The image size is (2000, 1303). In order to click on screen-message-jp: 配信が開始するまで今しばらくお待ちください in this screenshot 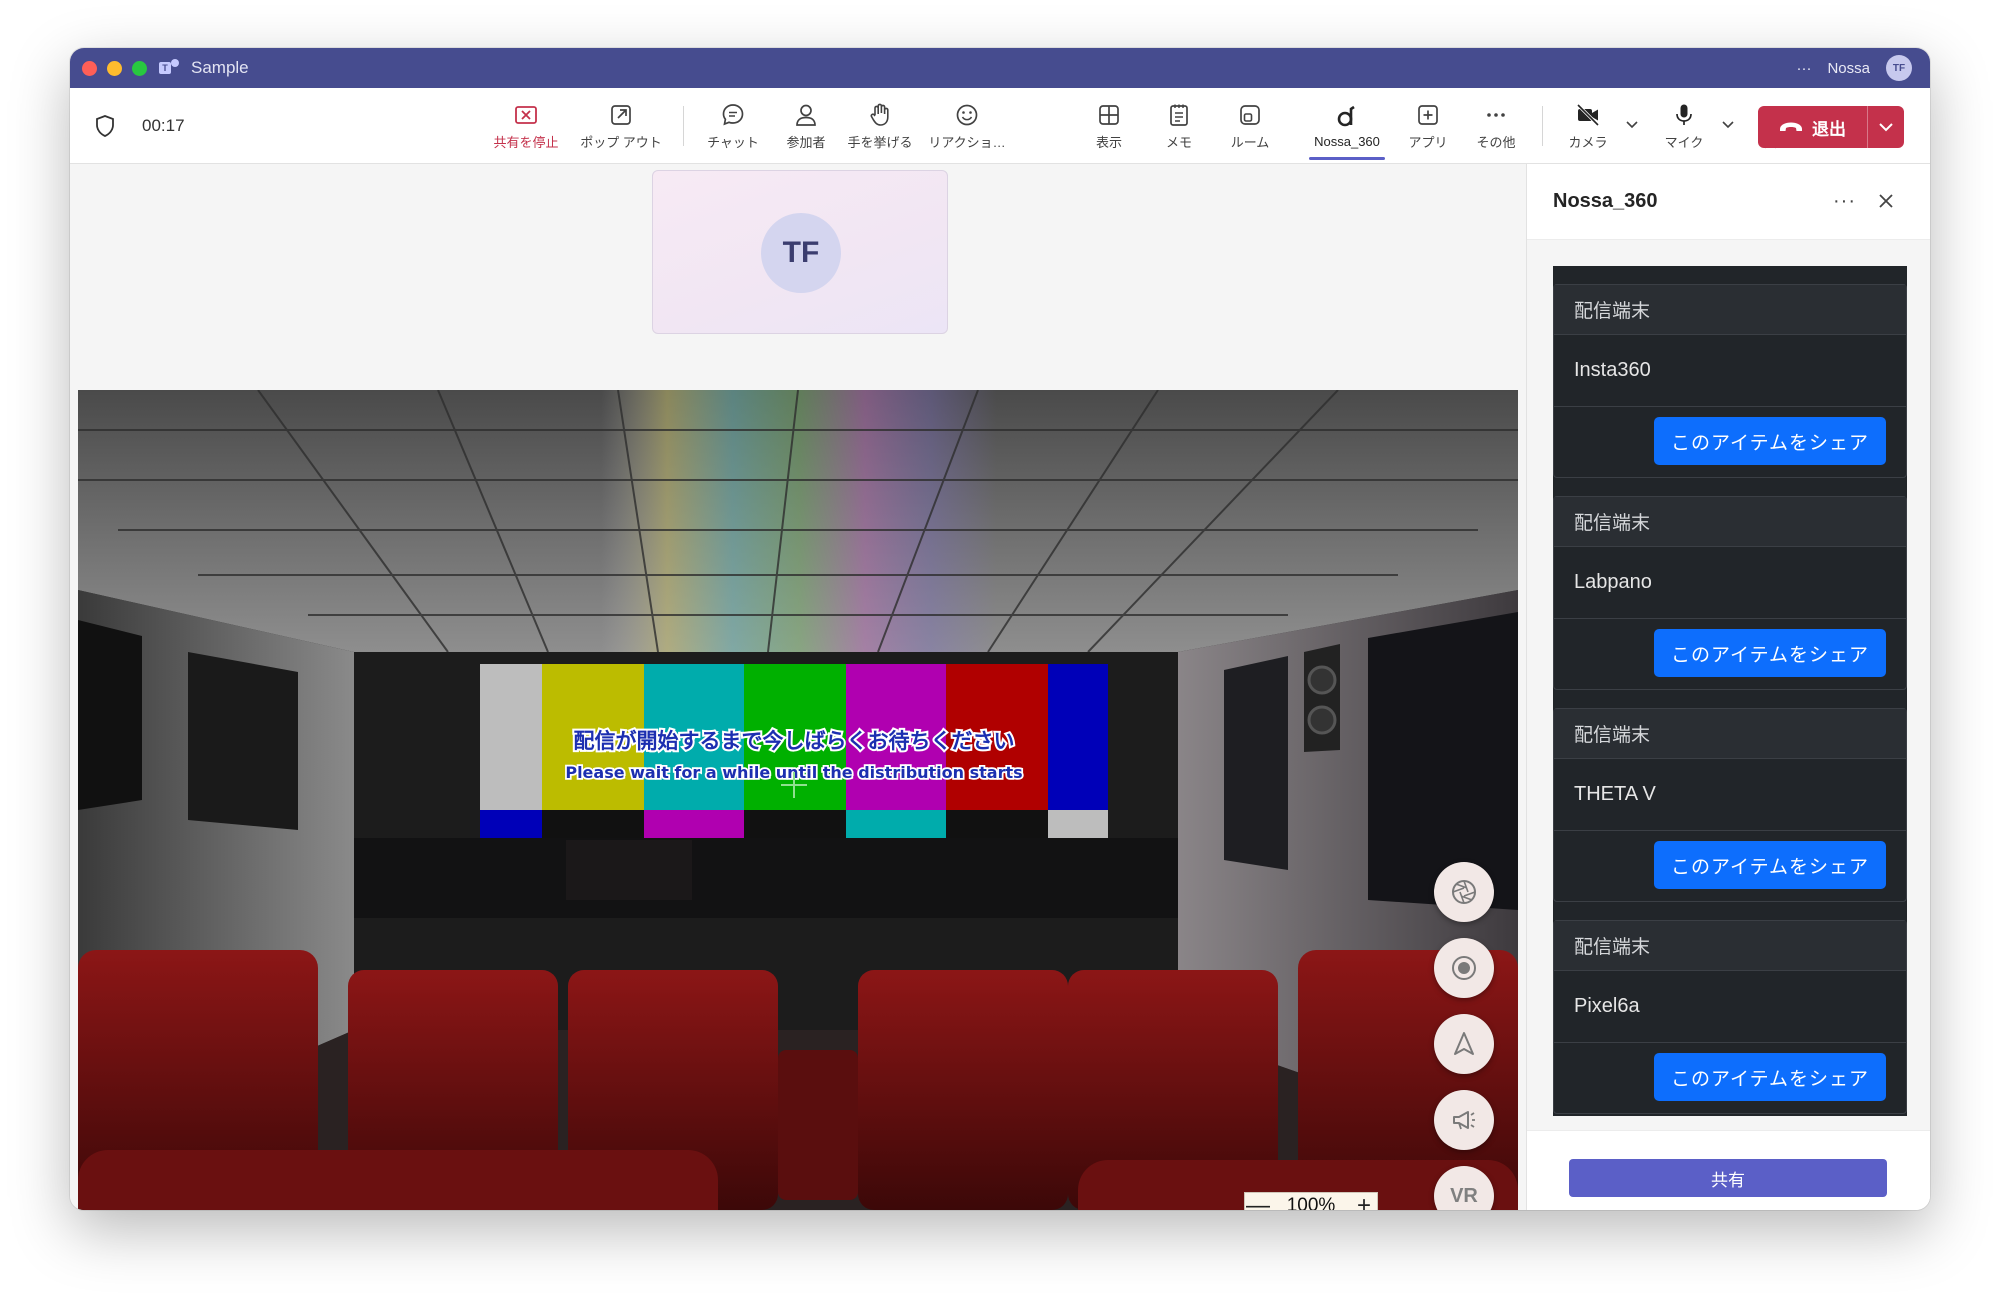, I will do `click(794, 741)`.